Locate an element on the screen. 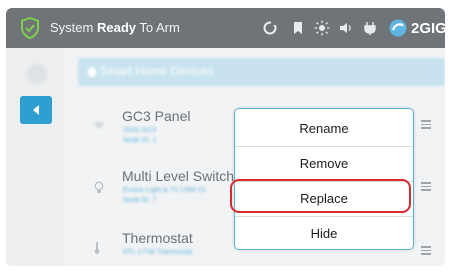  device-model: 2GIG GC3 is located at coordinates (140, 130).